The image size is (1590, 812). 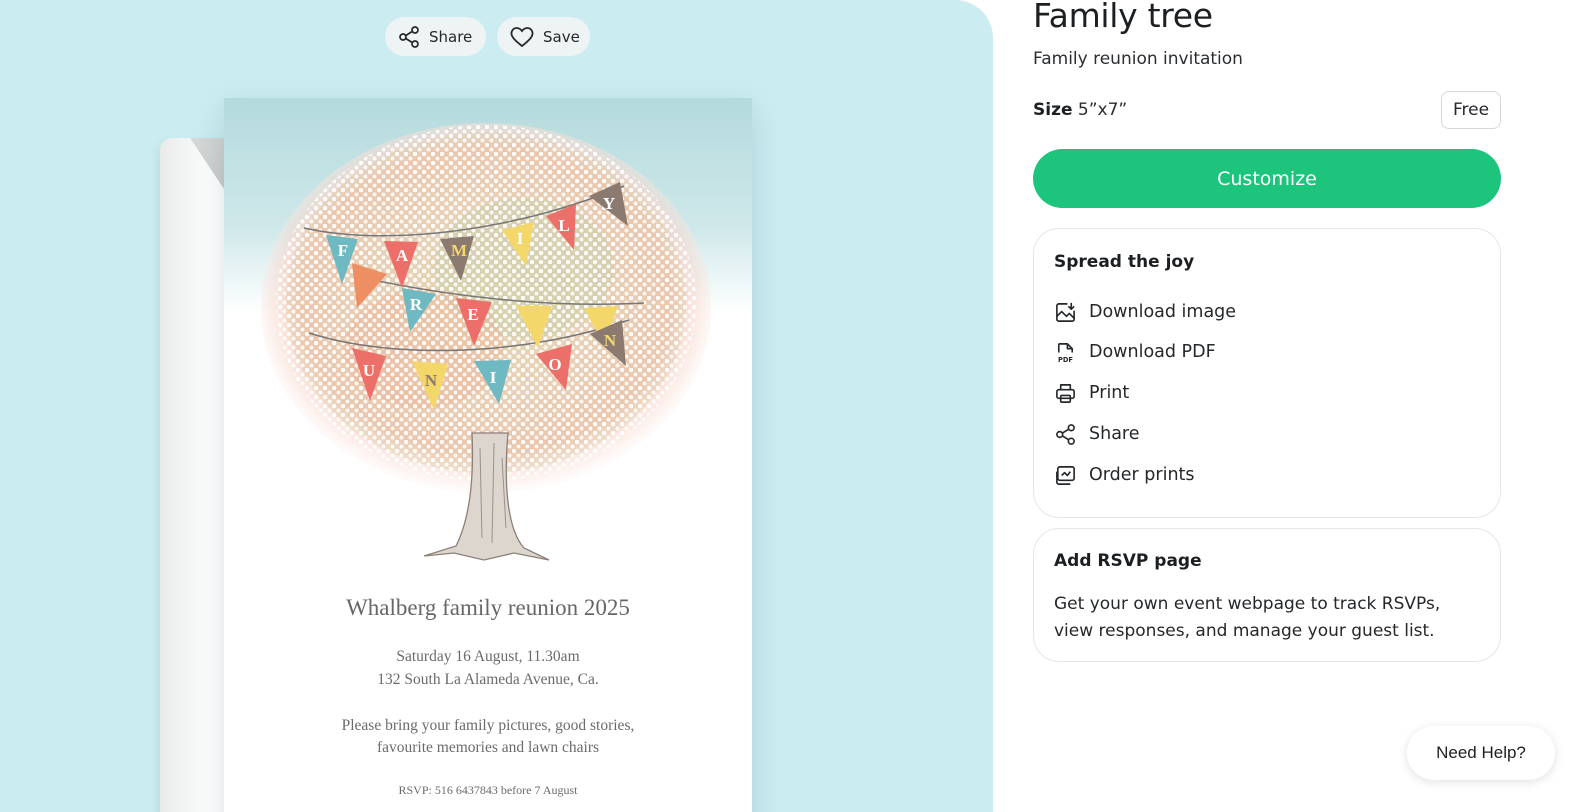 I want to click on customize-button: Customize, so click(x=1267, y=178).